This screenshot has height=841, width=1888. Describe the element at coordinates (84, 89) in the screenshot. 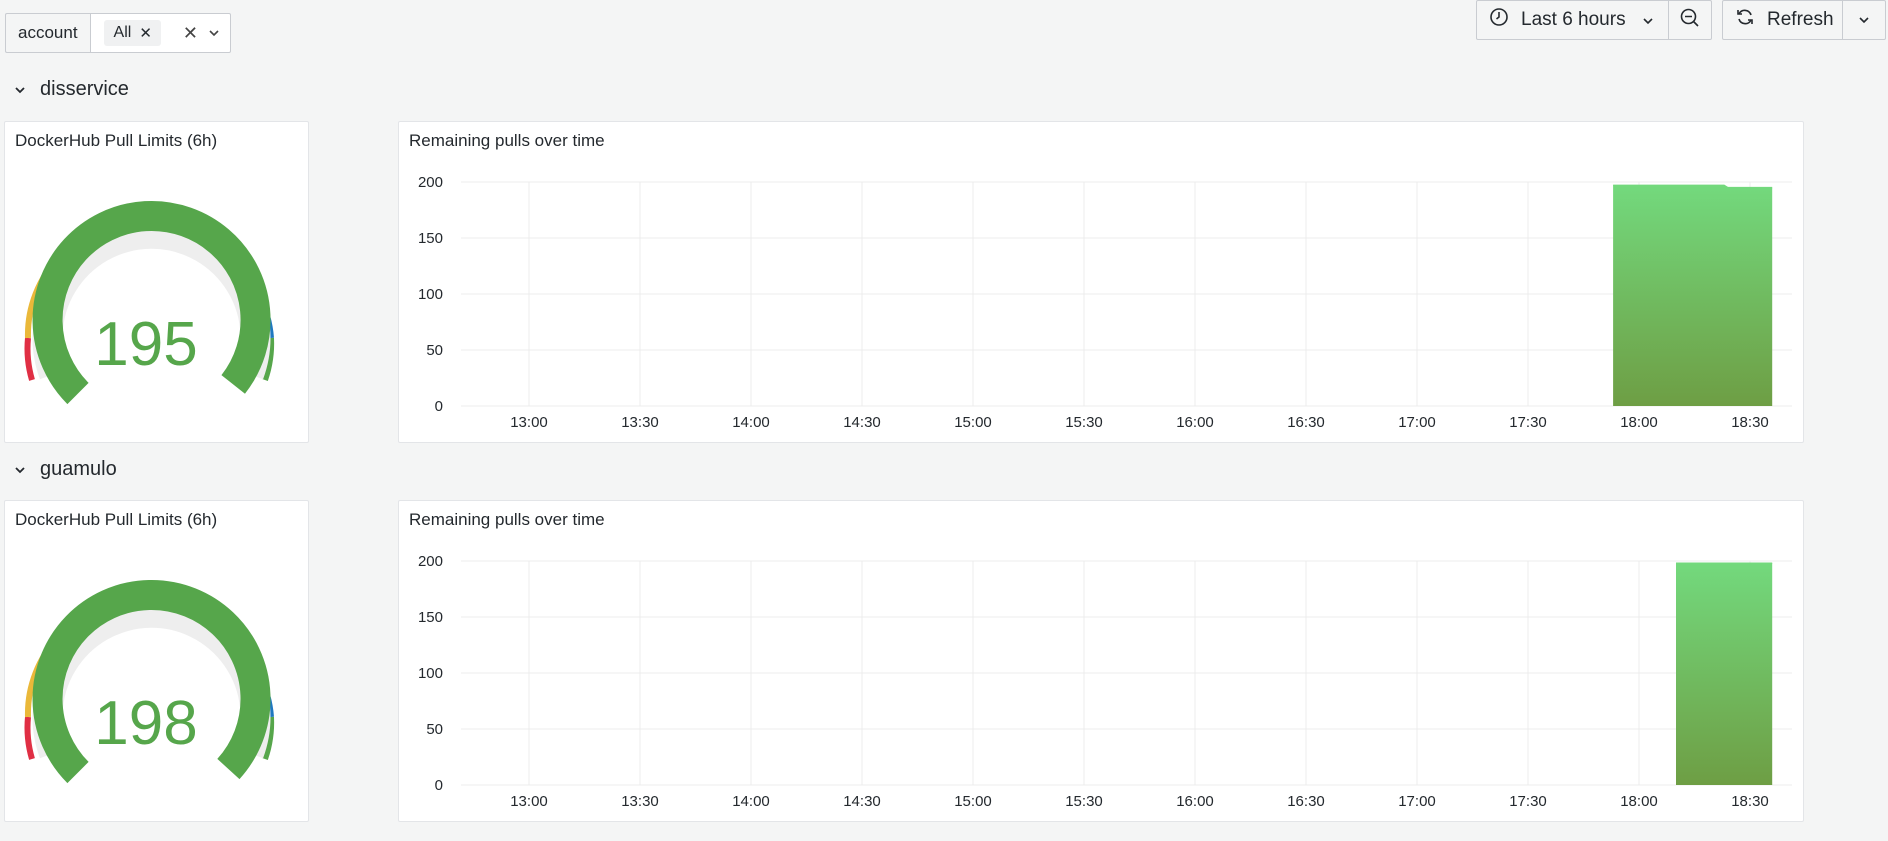

I see `row-title: disservice` at that location.